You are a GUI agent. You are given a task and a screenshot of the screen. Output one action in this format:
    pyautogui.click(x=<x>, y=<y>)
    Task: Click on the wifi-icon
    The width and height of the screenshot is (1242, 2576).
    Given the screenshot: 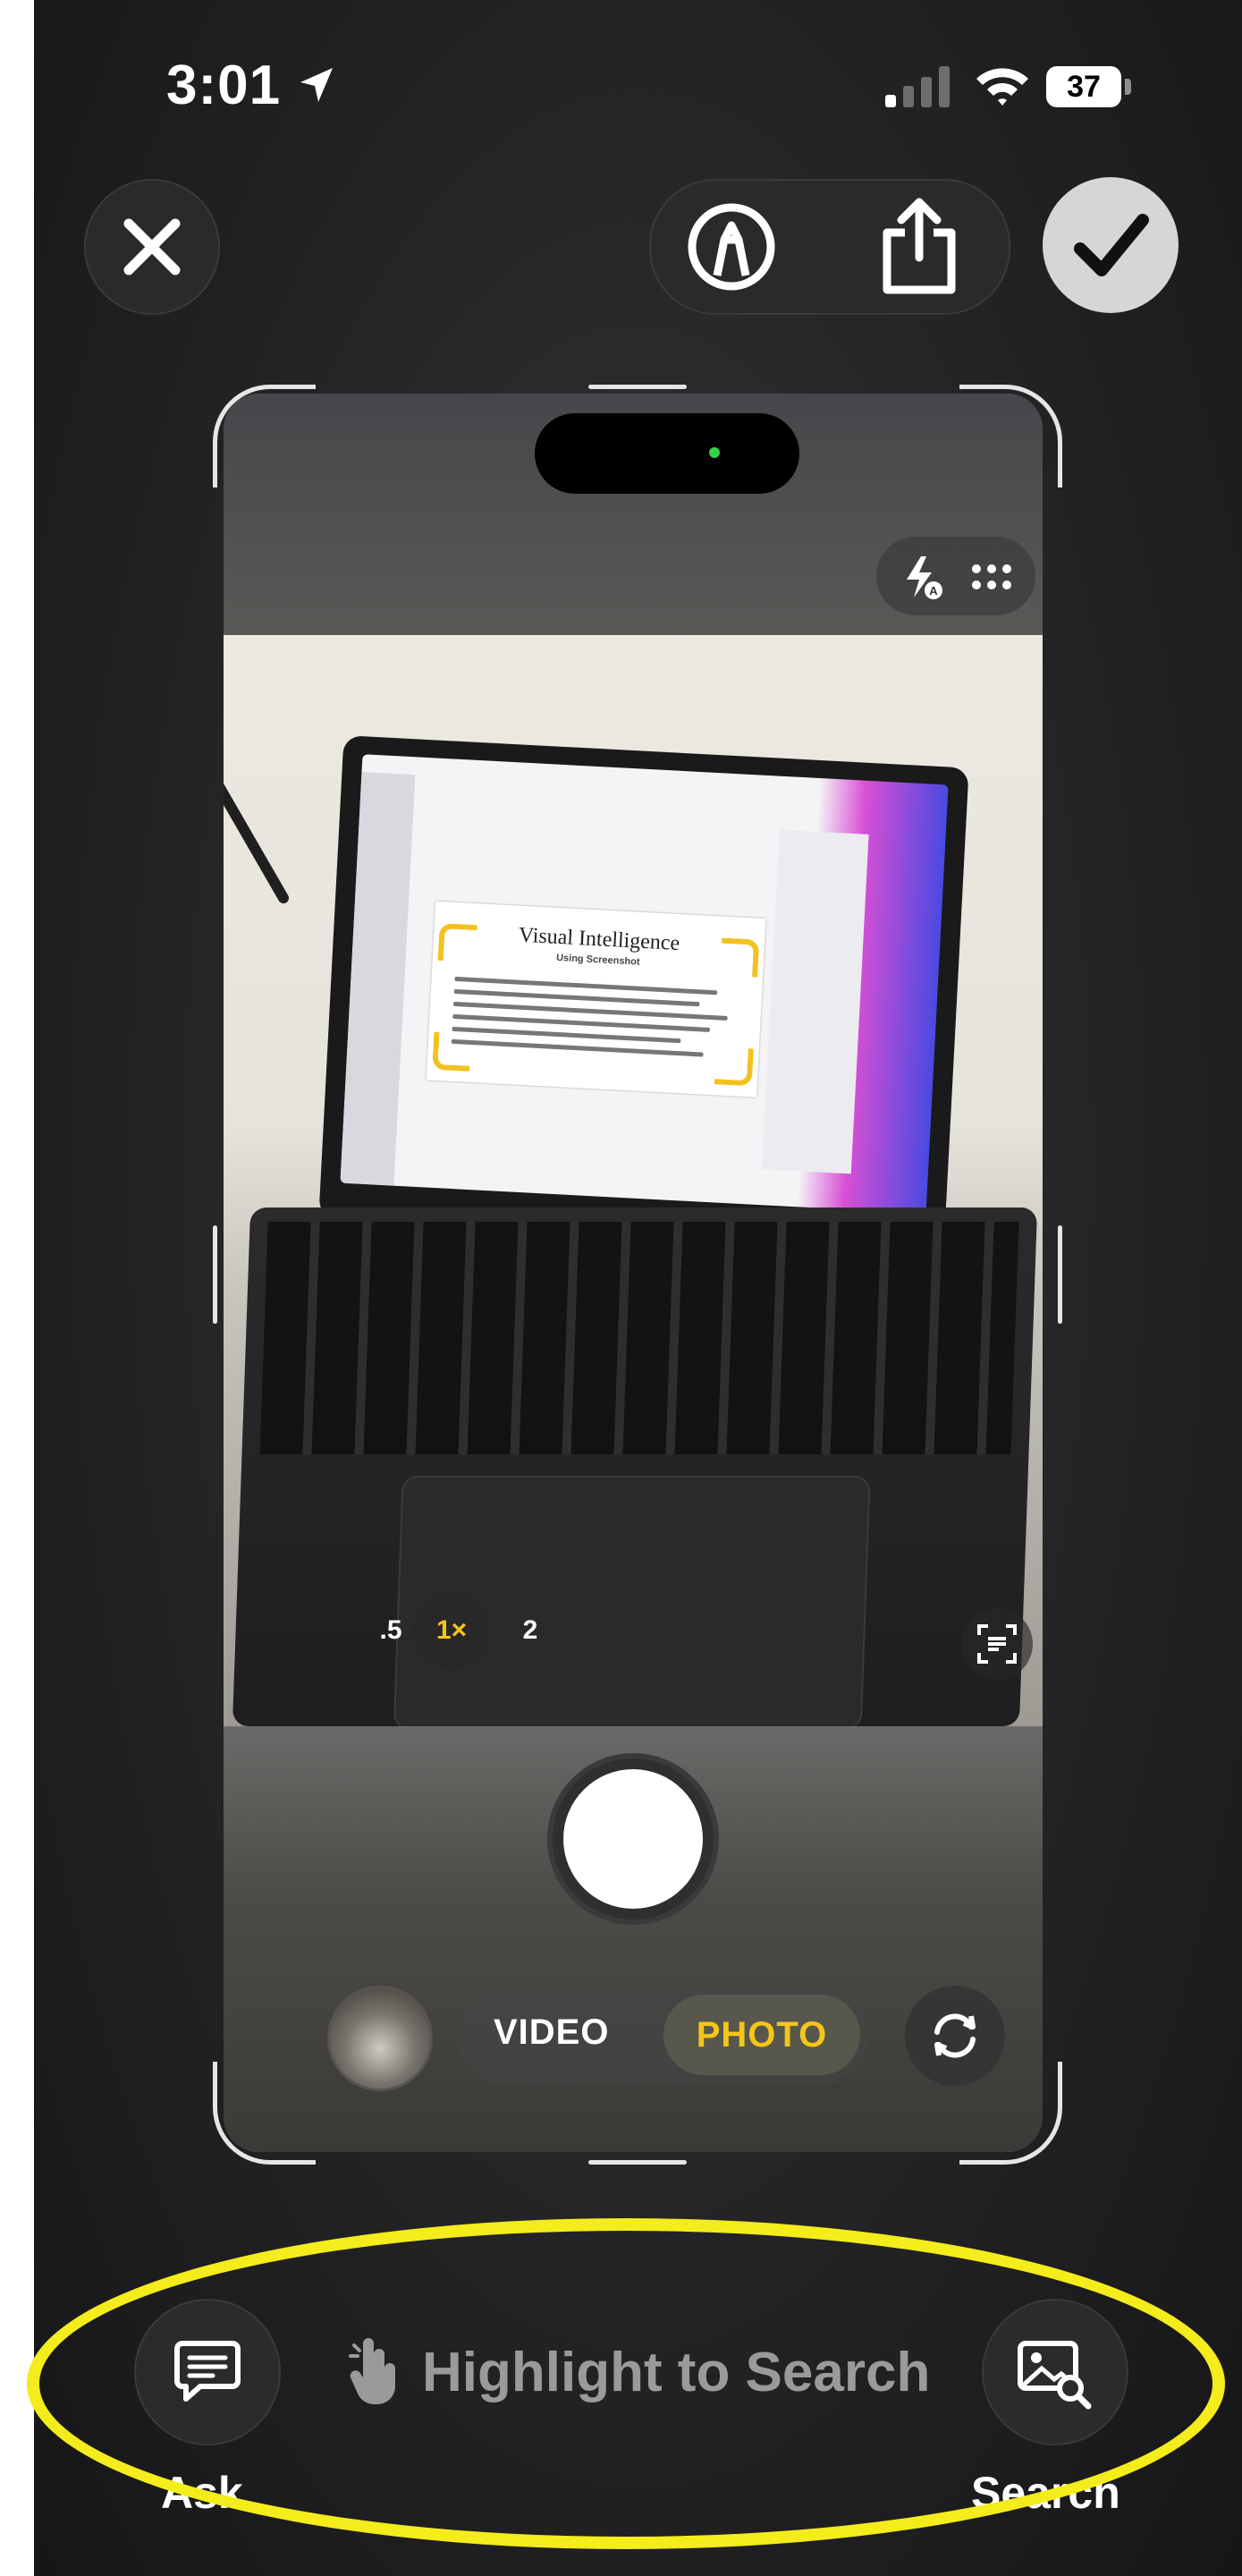 What is the action you would take?
    pyautogui.click(x=1002, y=87)
    